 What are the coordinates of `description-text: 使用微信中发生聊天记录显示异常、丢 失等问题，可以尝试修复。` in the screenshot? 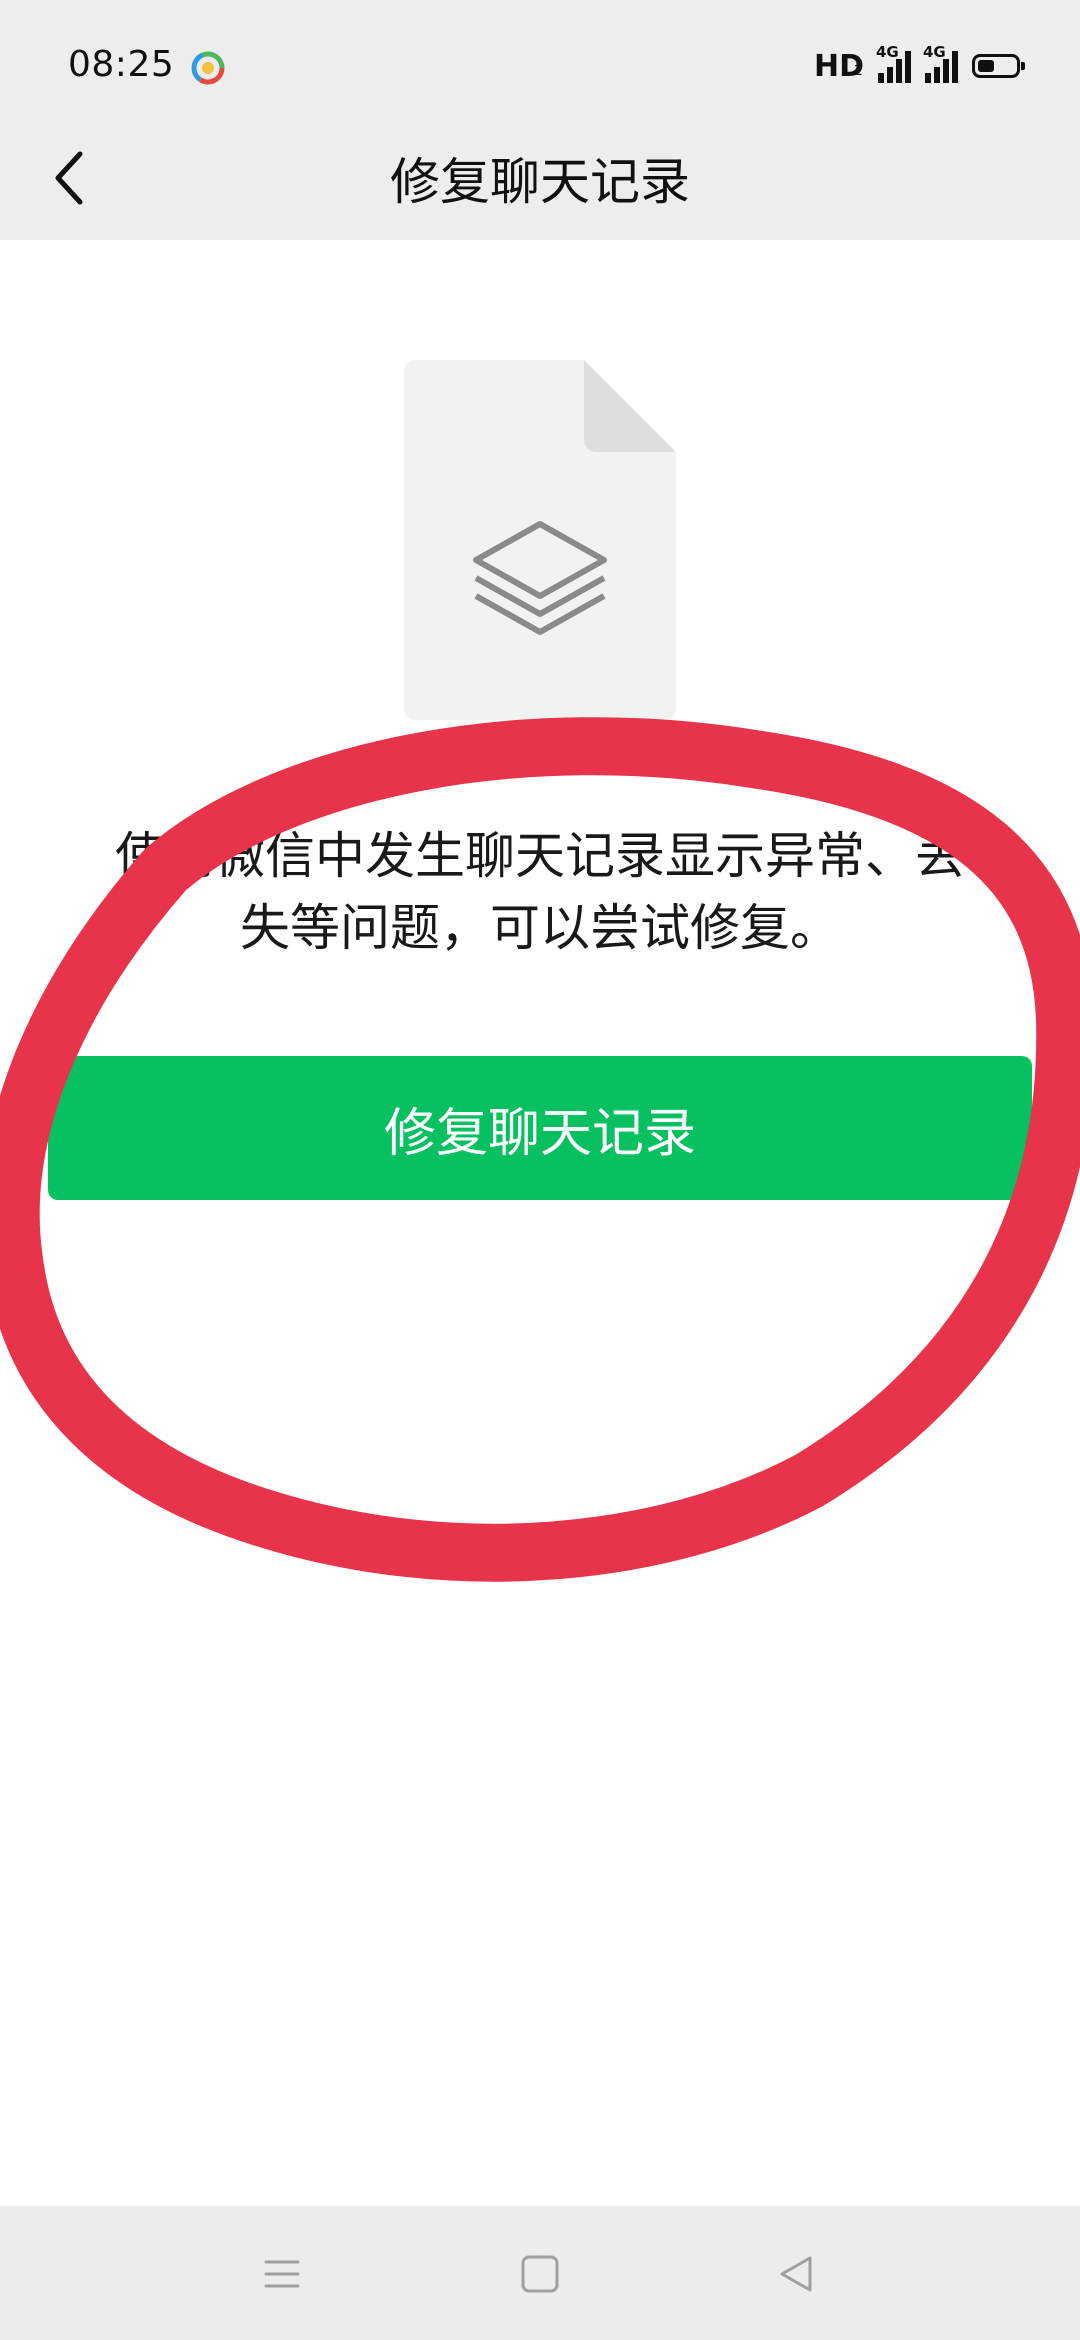 It's located at (540, 892).